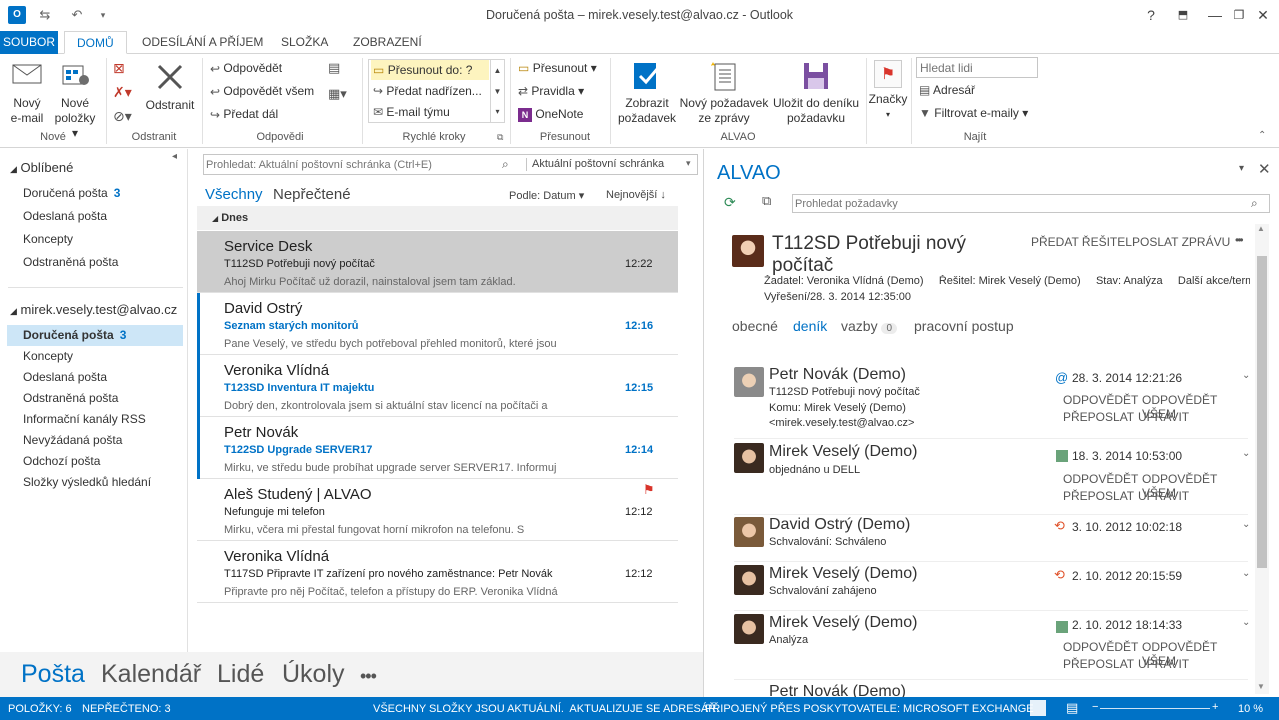 The image size is (1279, 720). Describe the element at coordinates (1250, 709) in the screenshot. I see `zoom-level: 10 %` at that location.